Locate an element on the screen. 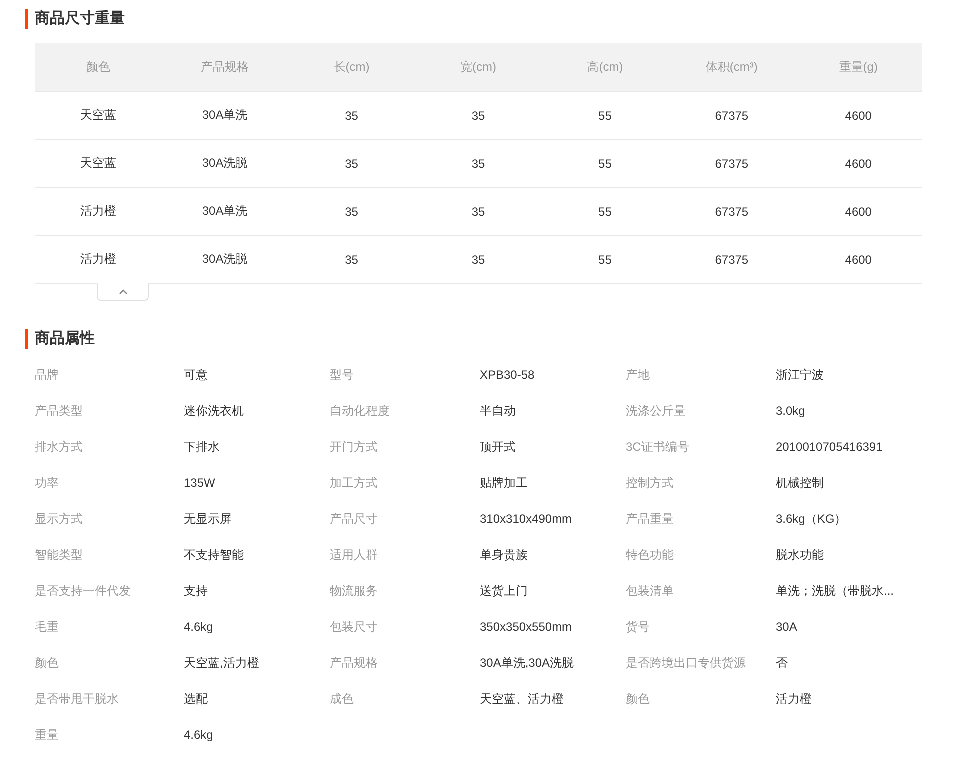 This screenshot has height=759, width=960. attribute-value: XPB30-58 is located at coordinates (508, 375).